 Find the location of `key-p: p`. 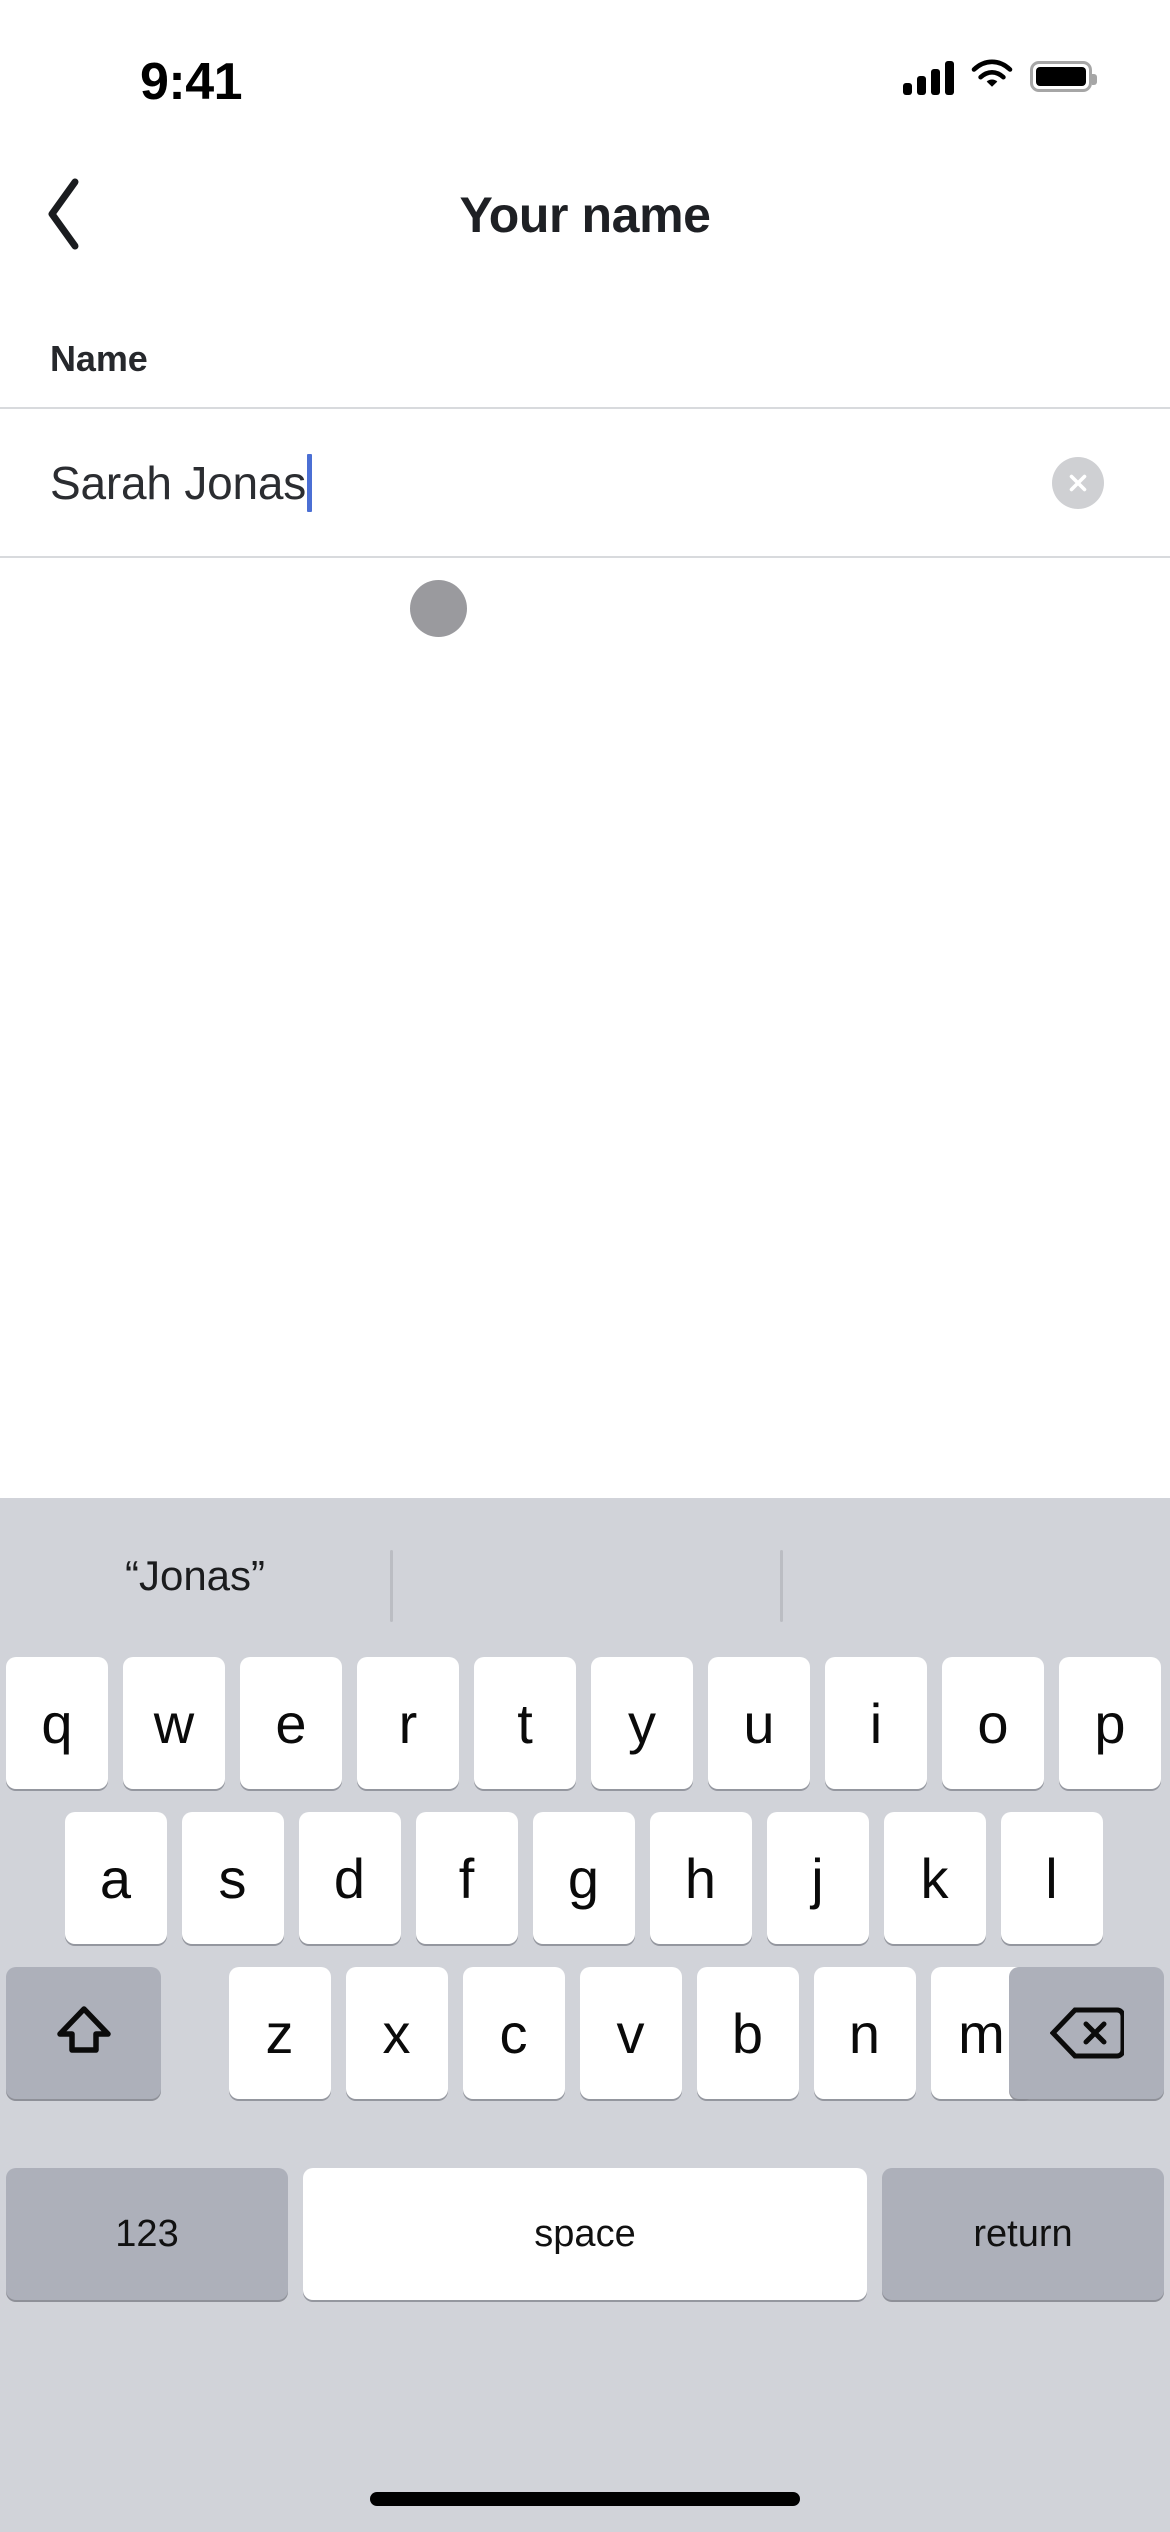

key-p: p is located at coordinates (1110, 1723).